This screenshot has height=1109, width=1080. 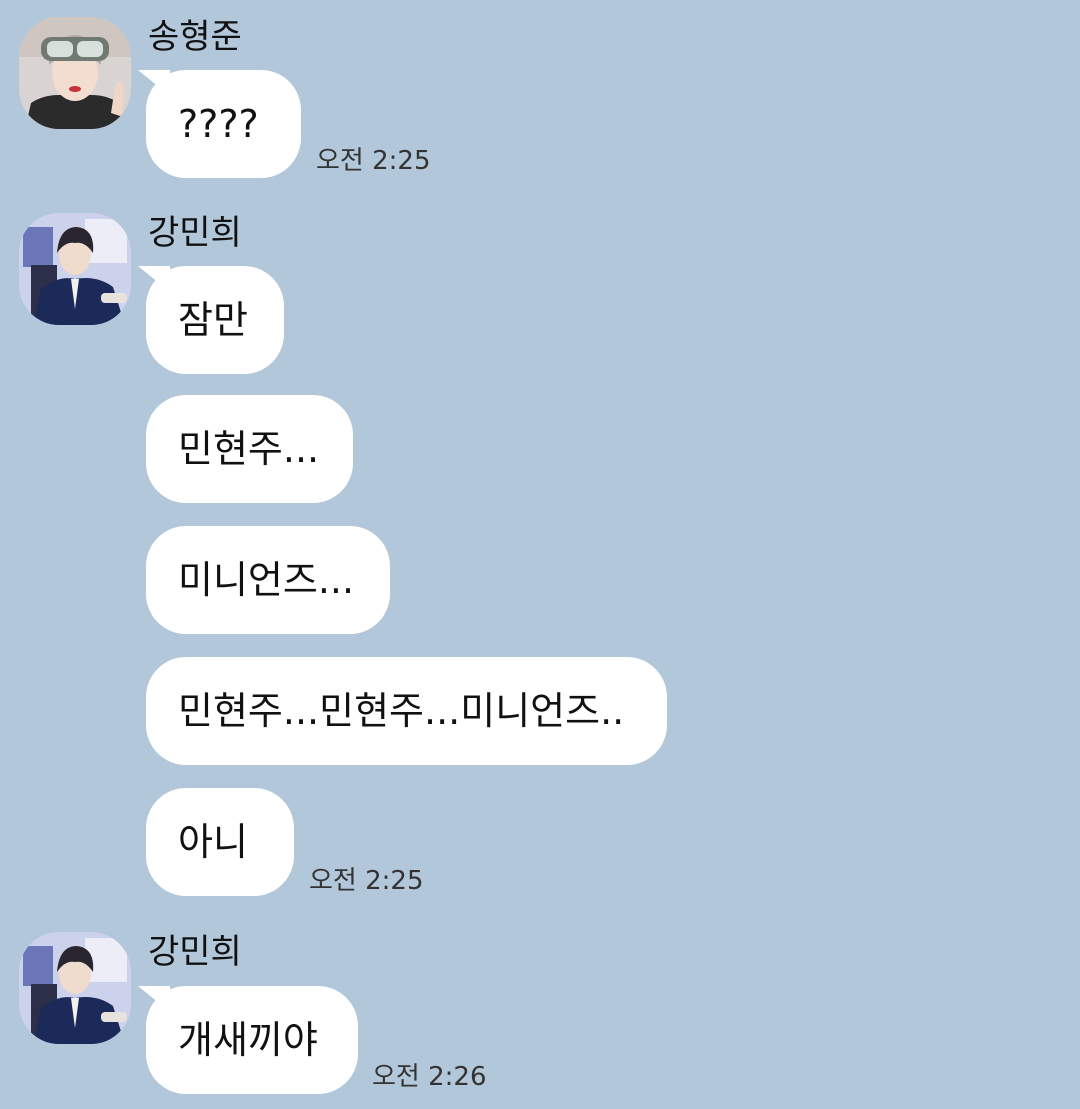 I want to click on message-bubble: 민현주...민현주...미니언즈.., so click(x=406, y=711).